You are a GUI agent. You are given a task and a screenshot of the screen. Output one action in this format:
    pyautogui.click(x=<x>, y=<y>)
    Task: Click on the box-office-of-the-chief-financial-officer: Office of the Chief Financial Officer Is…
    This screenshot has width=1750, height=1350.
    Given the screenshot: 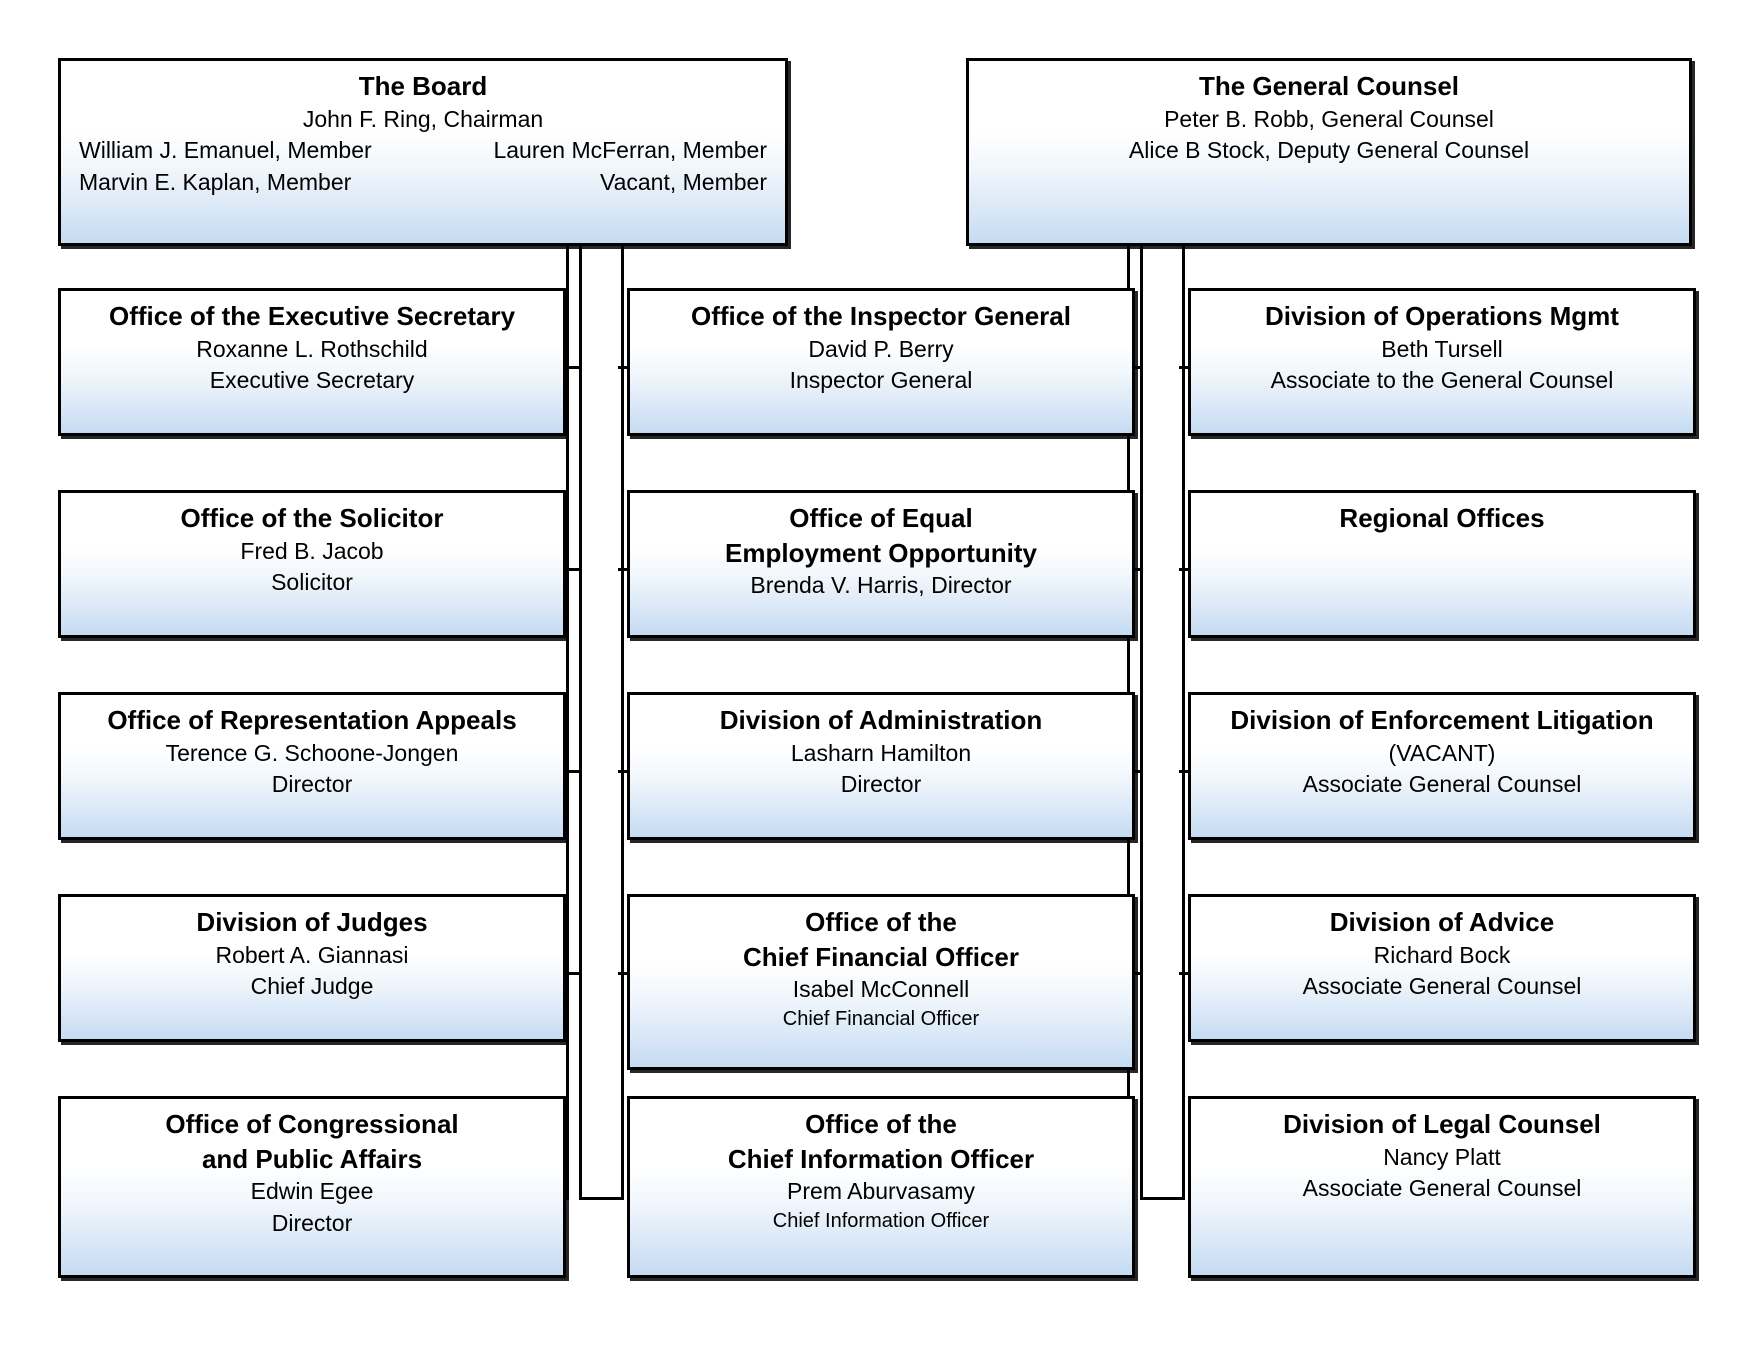 What is the action you would take?
    pyautogui.click(x=881, y=982)
    